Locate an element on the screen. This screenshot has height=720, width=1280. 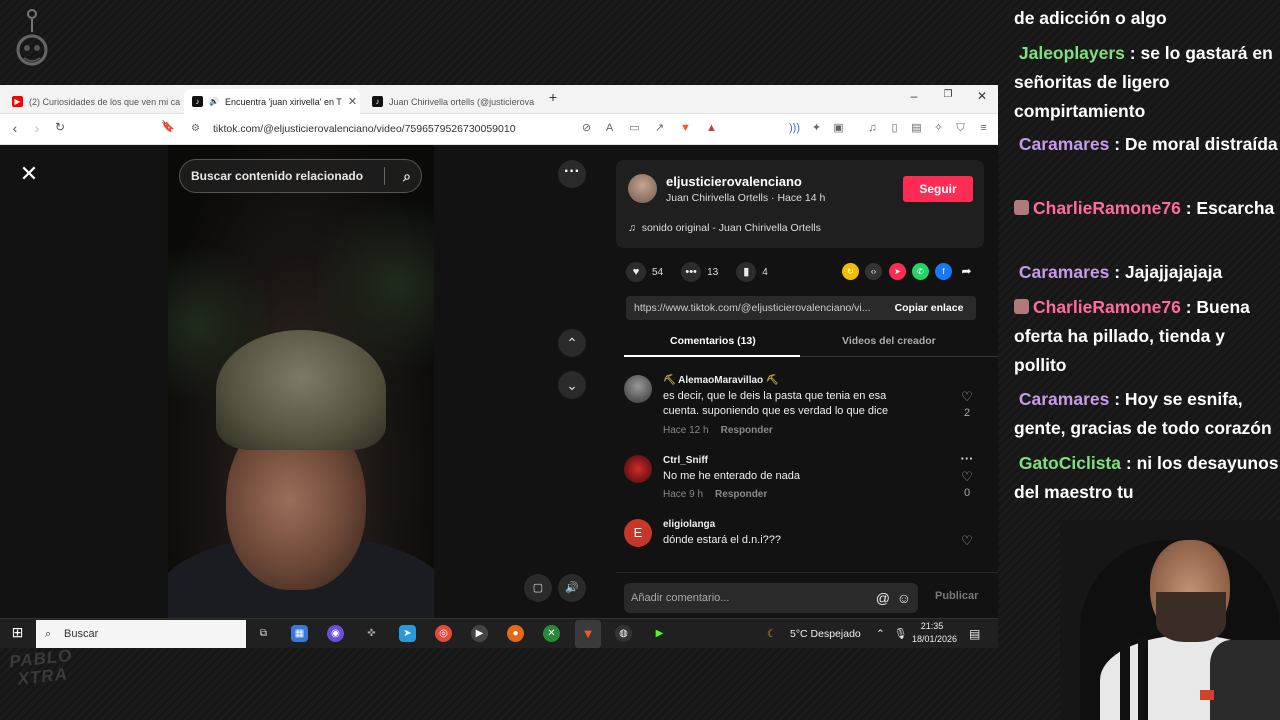
sidebar-icon: ▯ is located at coordinates (894, 128).